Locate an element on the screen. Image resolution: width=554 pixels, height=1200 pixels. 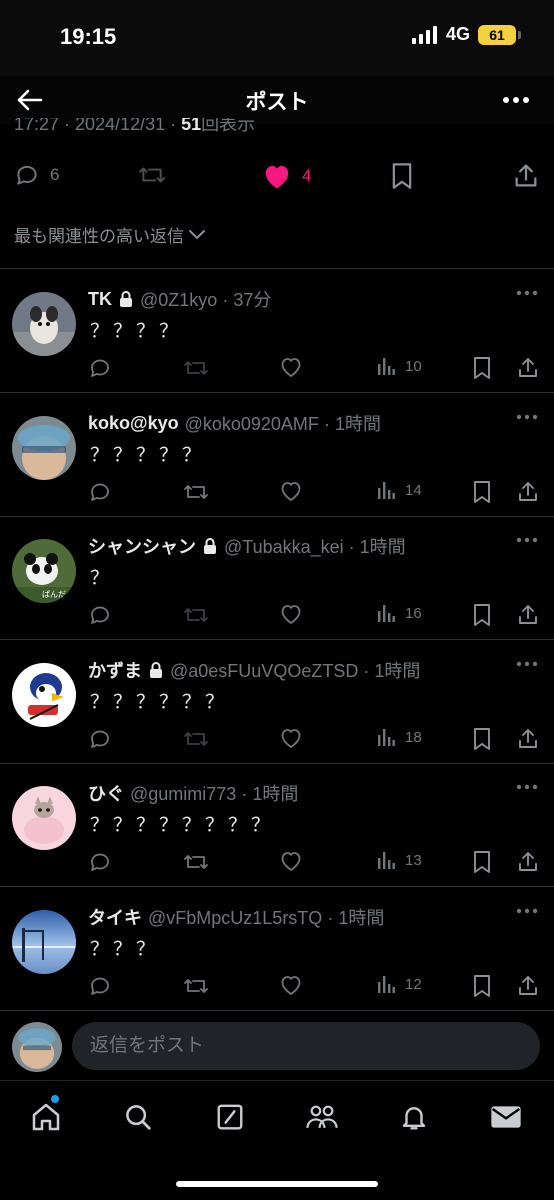
status-indicators: 4G 61 is located at coordinates (466, 34).